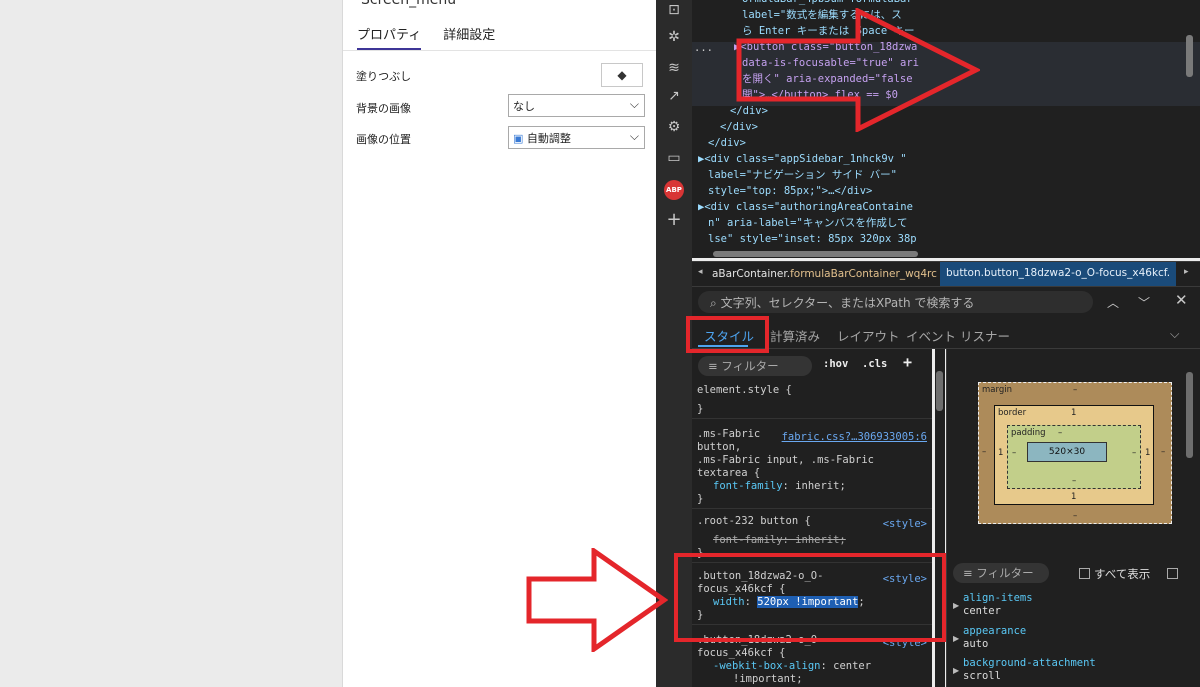 The image size is (1200, 687). Describe the element at coordinates (383, 139) in the screenshot. I see `image-position-label: 画像の位置` at that location.